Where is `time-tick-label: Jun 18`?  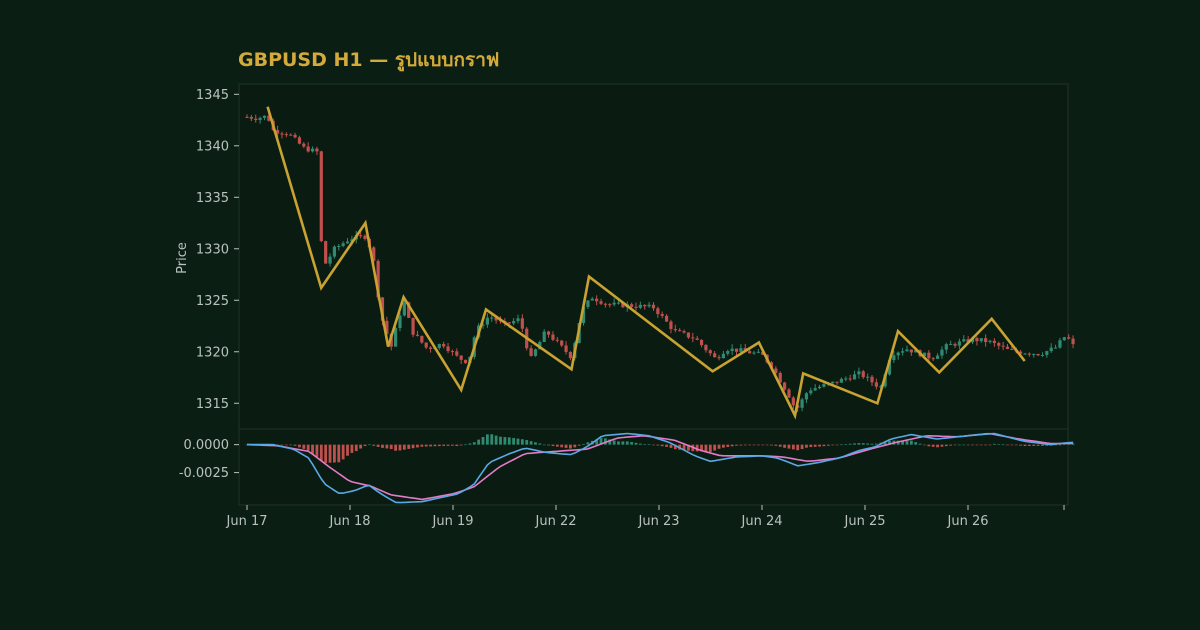 time-tick-label: Jun 18 is located at coordinates (350, 521).